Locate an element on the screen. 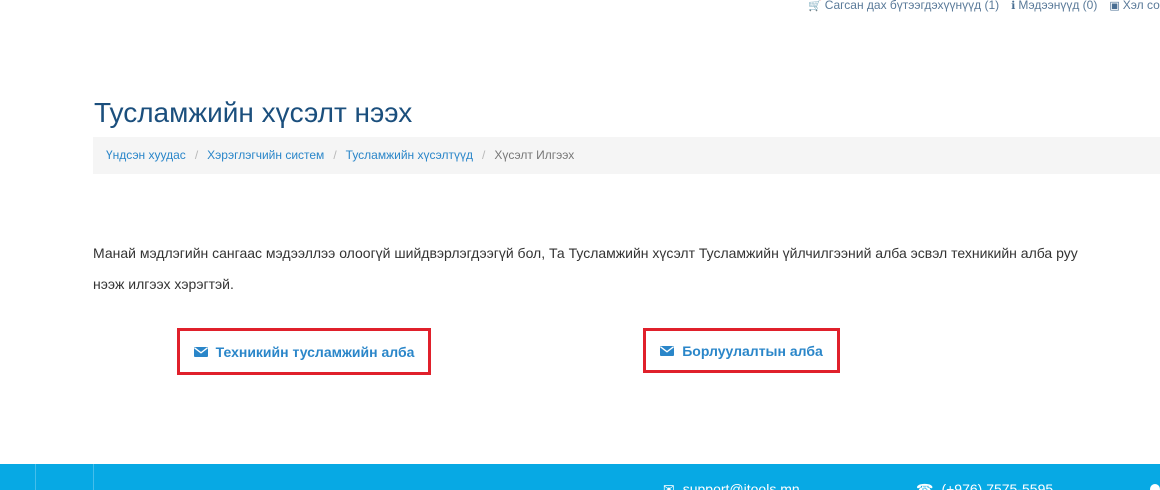 Image resolution: width=1160 pixels, height=490 pixels. footer-phone: ☎ (+976) 7575-5595 is located at coordinates (984, 485).